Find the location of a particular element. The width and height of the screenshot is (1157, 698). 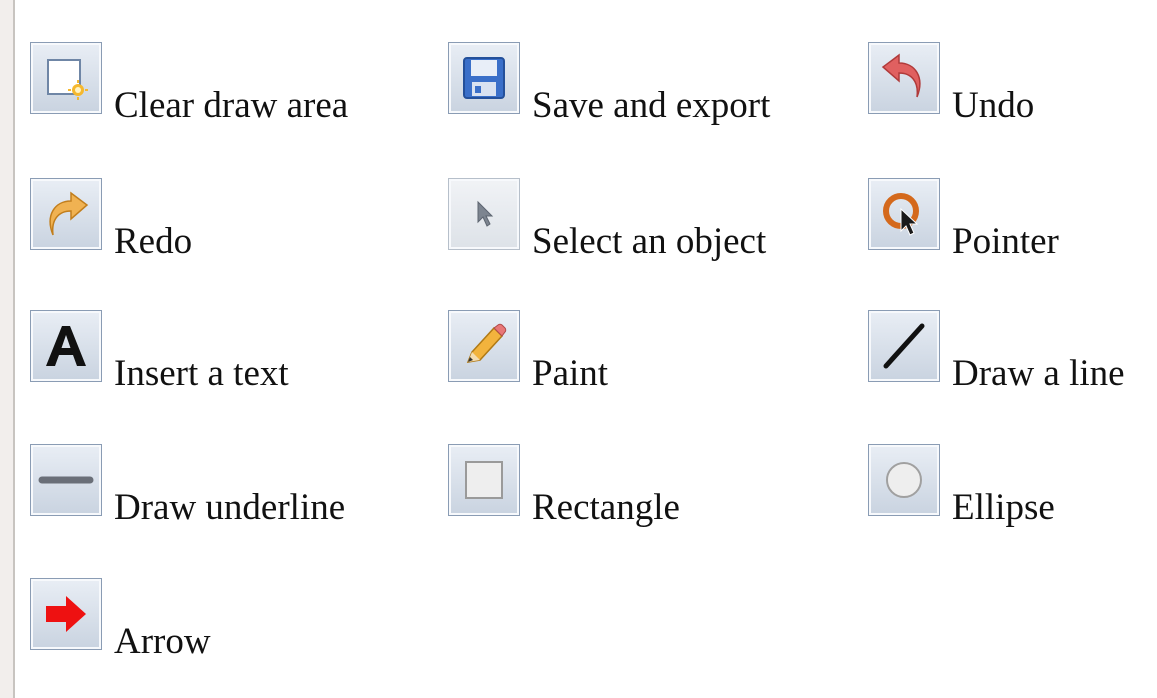

horizontal-line-icon is located at coordinates (66, 480).